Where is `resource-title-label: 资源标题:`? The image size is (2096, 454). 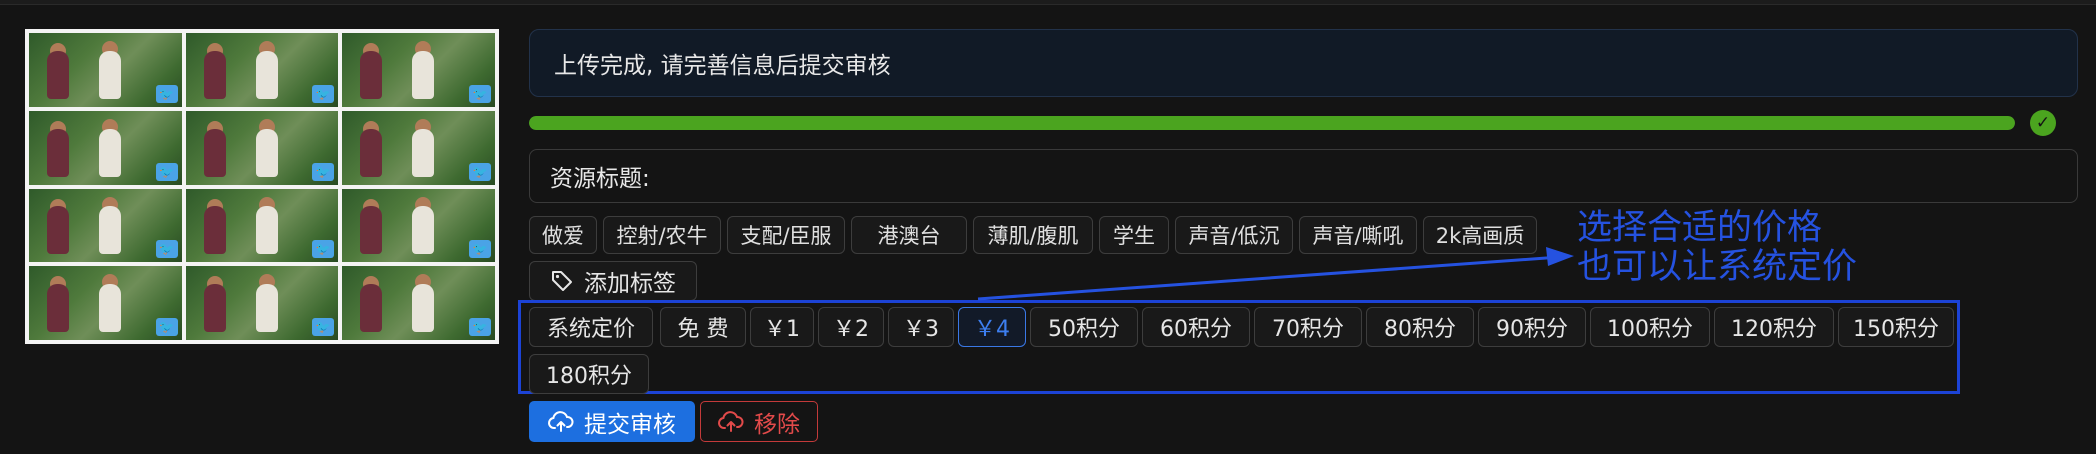 resource-title-label: 资源标题: is located at coordinates (600, 179).